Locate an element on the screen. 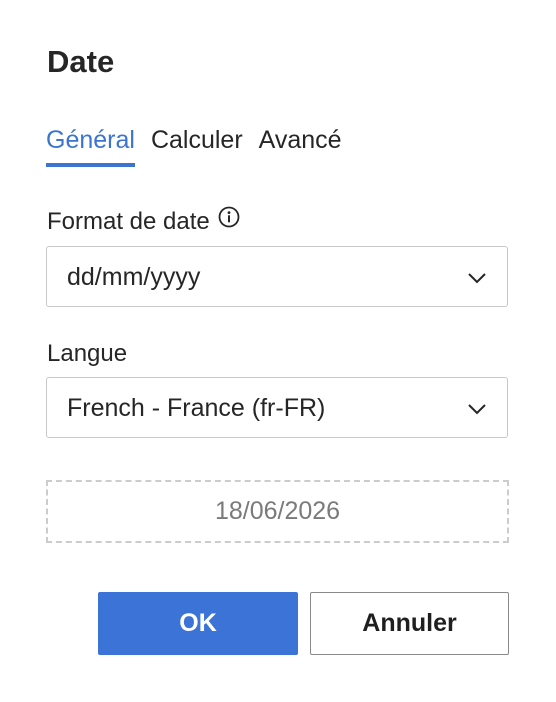 The image size is (556, 702). date-preview: 18/06/2026 is located at coordinates (277, 511).